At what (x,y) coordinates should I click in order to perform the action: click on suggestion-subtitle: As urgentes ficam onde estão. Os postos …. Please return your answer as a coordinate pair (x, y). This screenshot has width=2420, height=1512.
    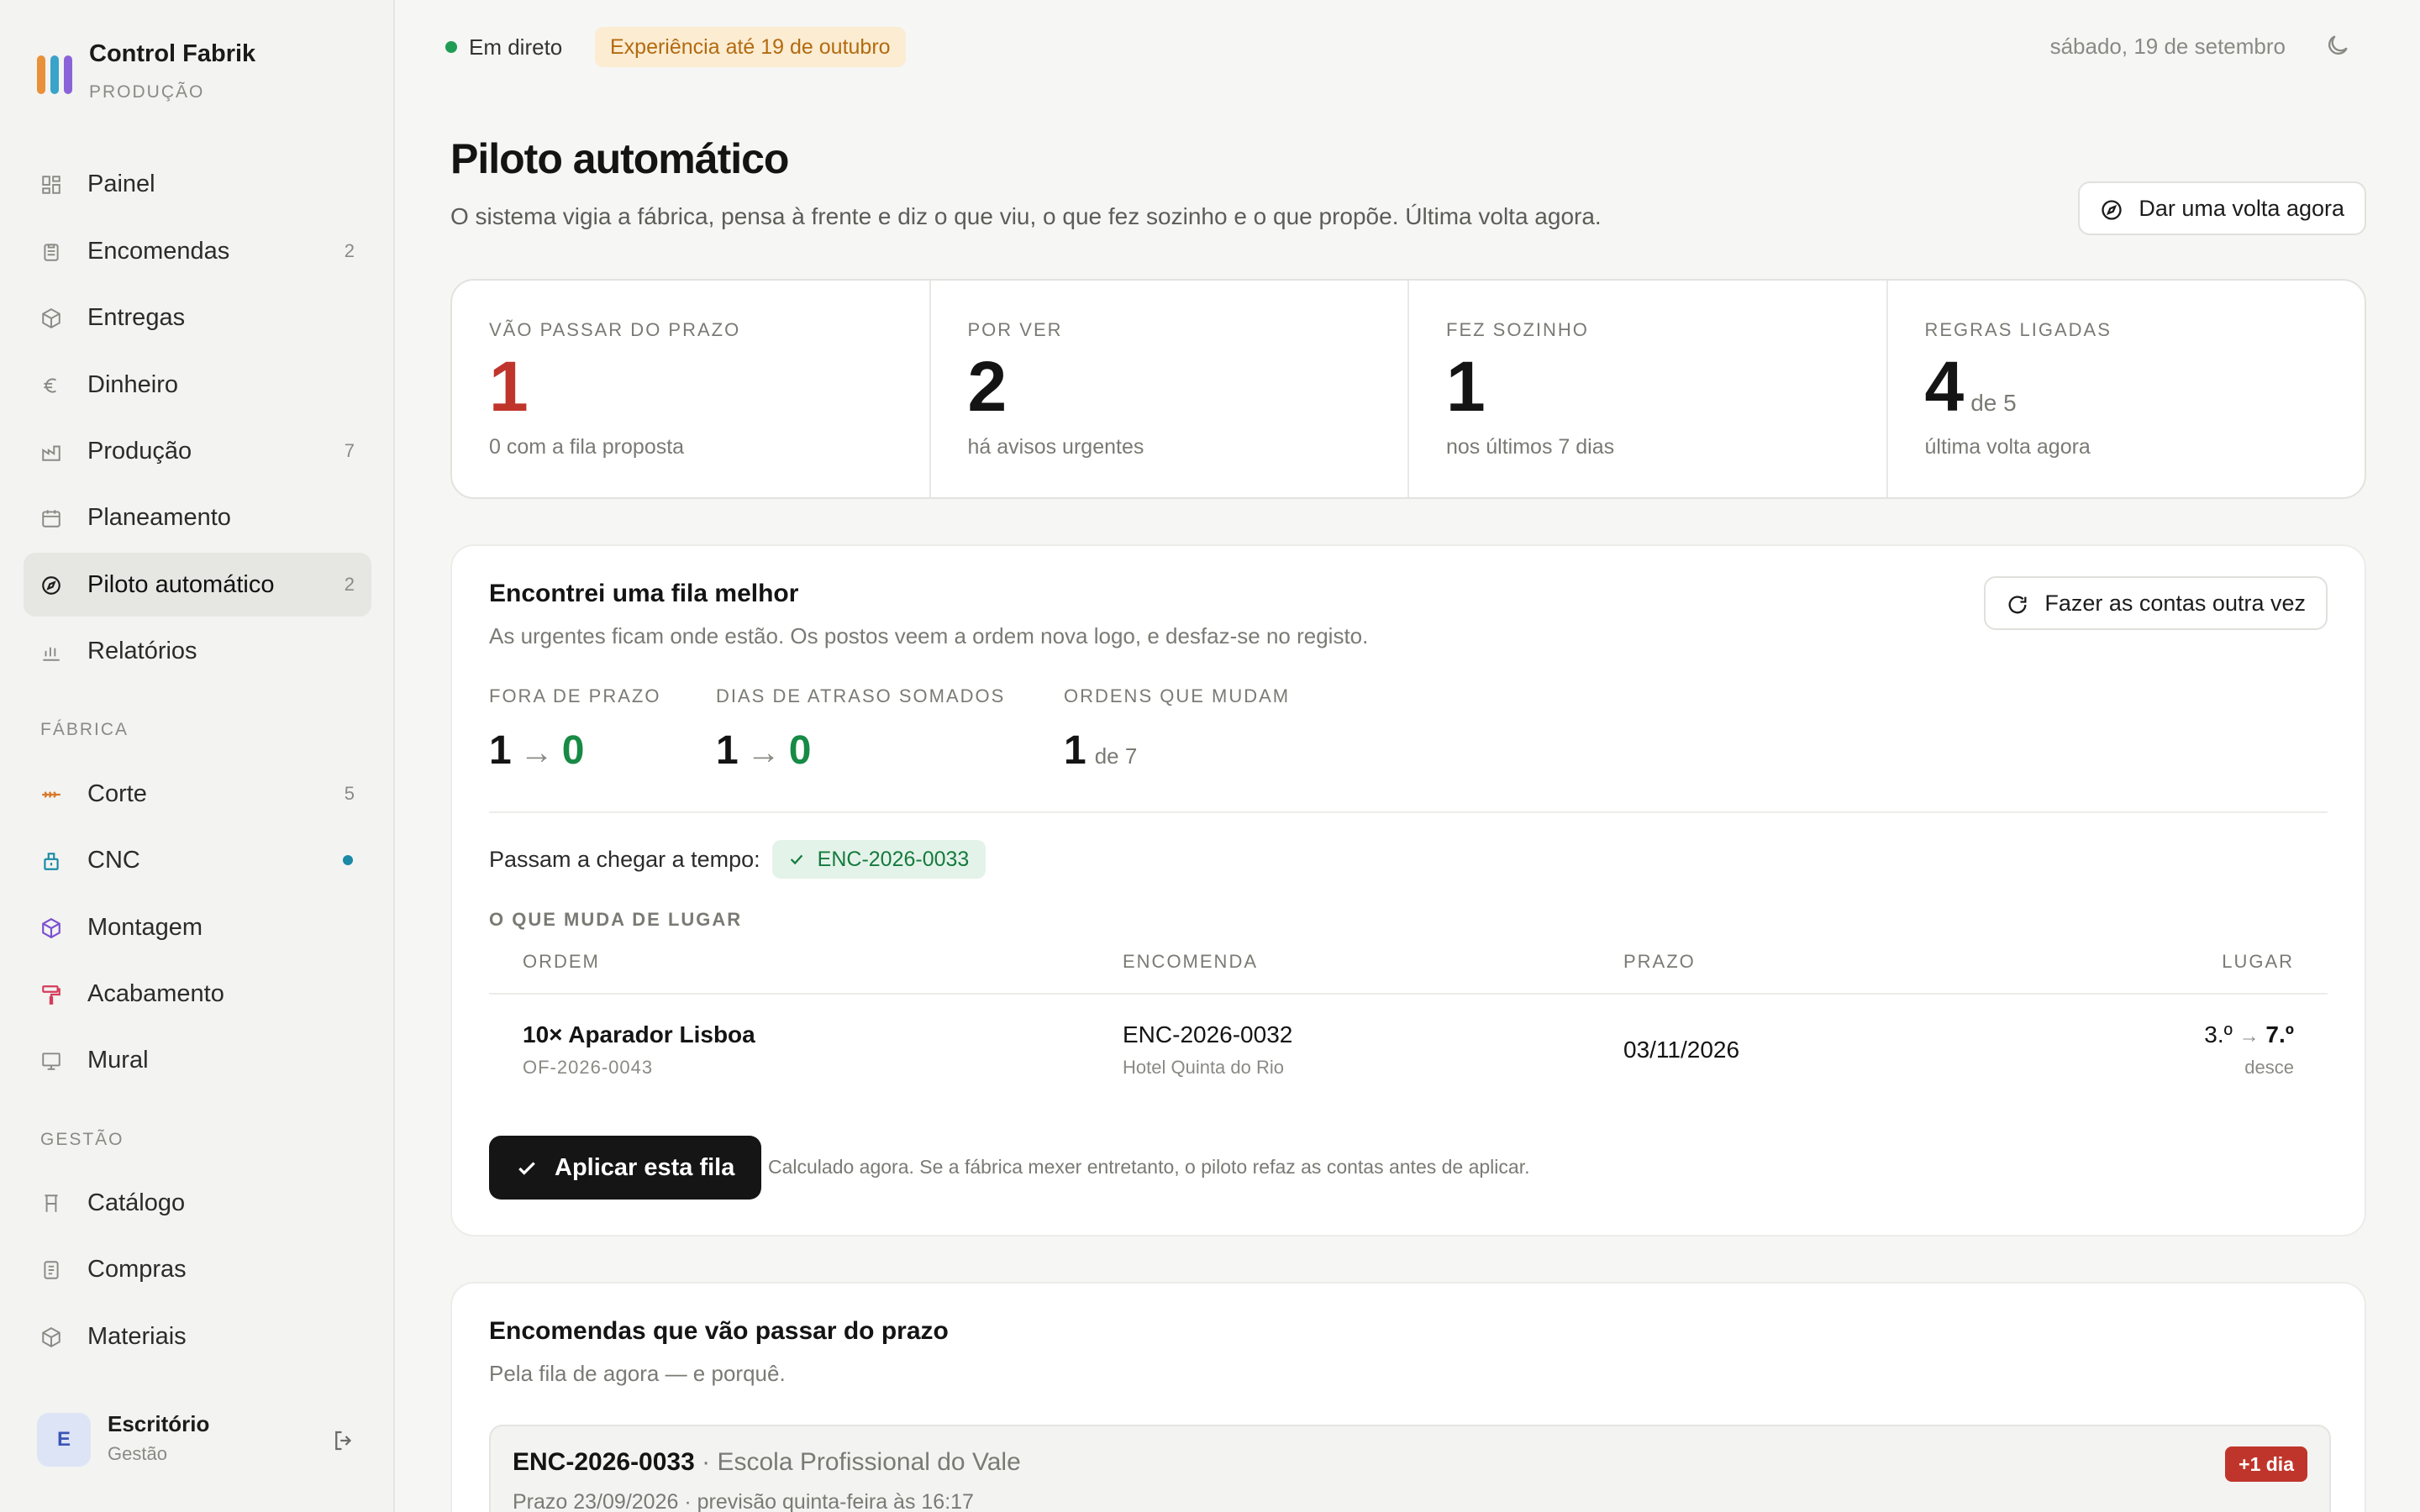
    Looking at the image, I should click on (929, 635).